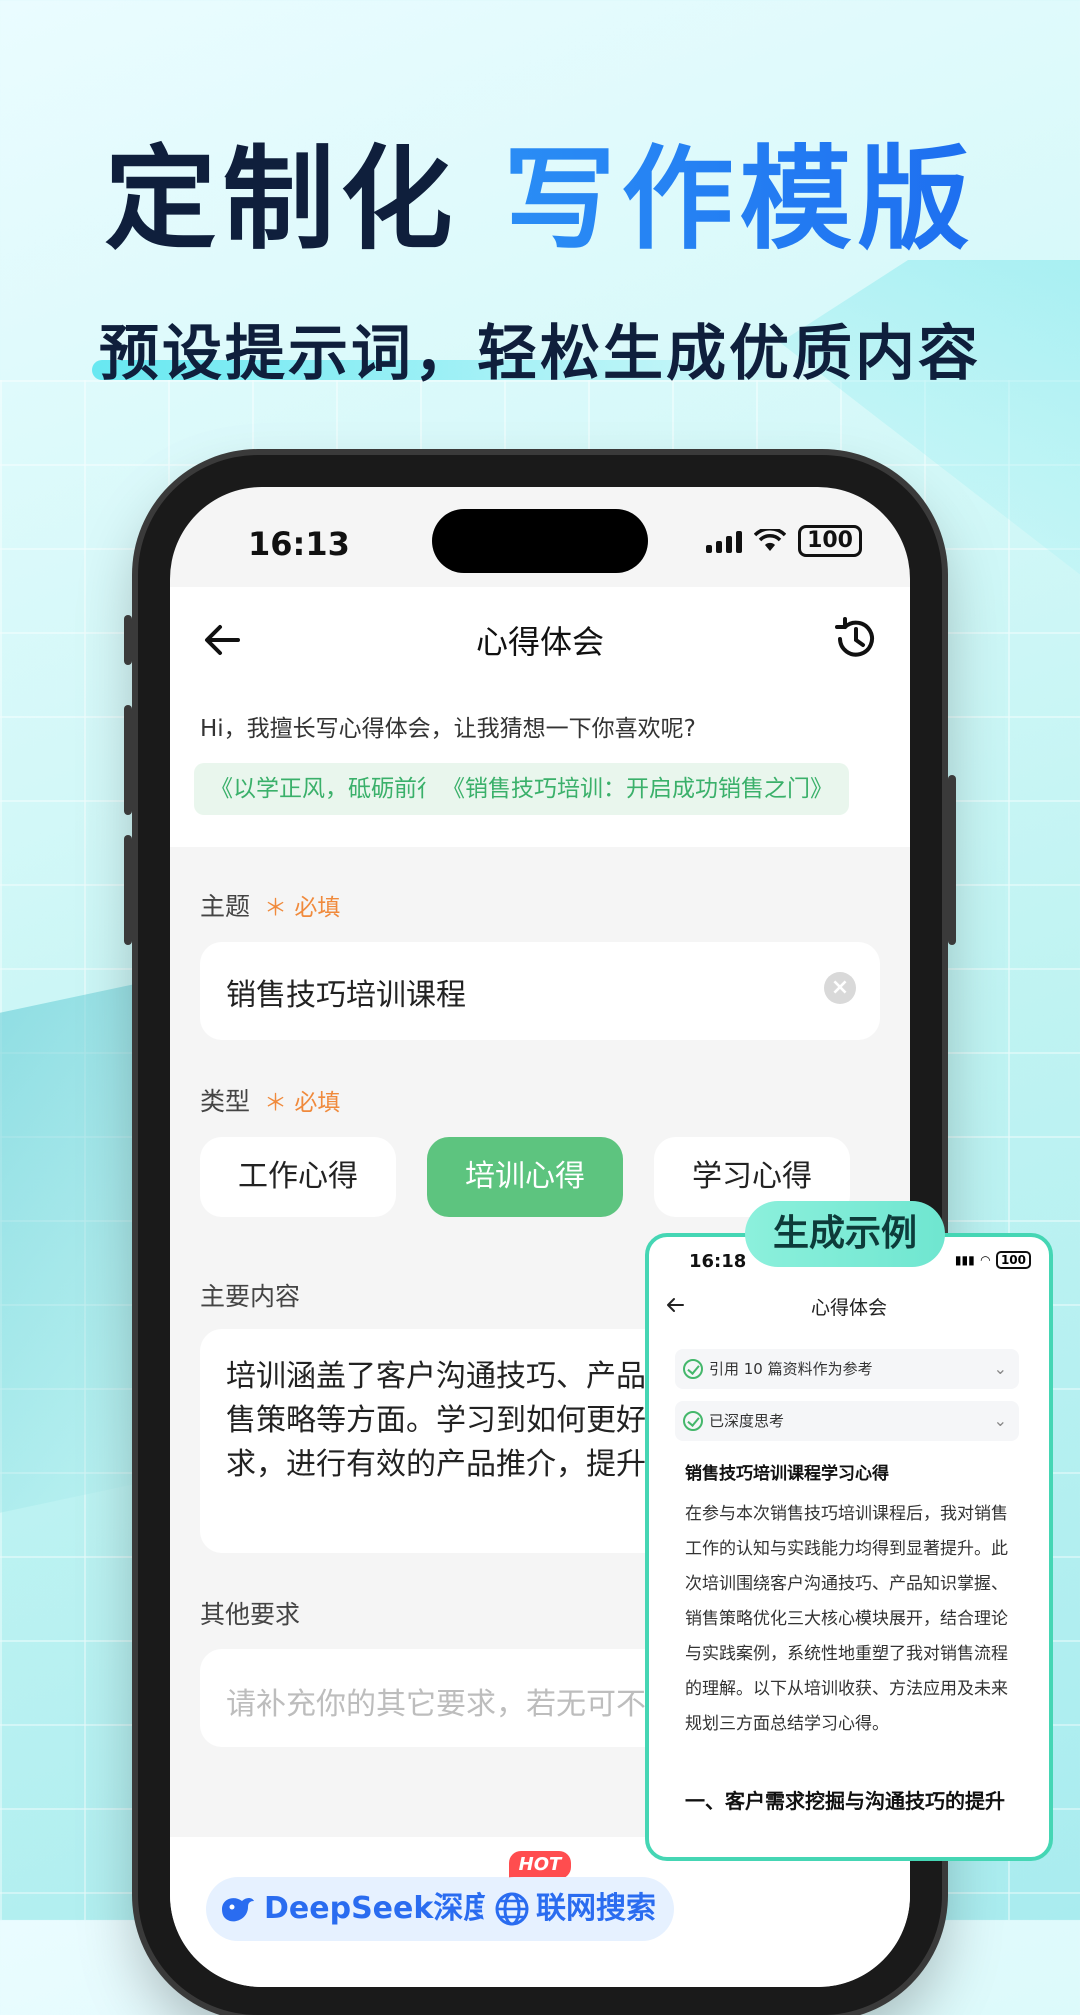 Image resolution: width=1080 pixels, height=2015 pixels. I want to click on page-title: 心得体会, so click(539, 642).